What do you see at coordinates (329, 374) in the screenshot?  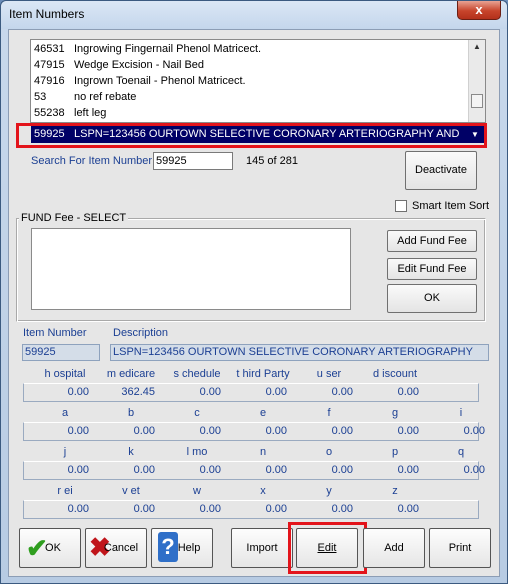 I see `fee-label: u ser` at bounding box center [329, 374].